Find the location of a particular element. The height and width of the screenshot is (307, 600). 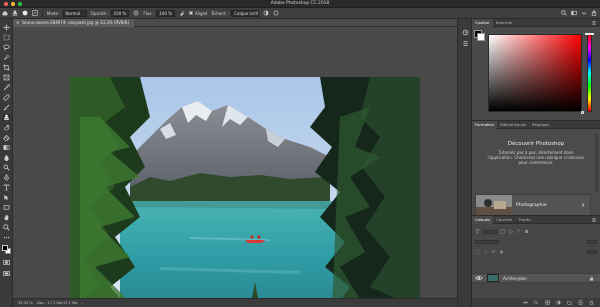

hue-slider-handle is located at coordinates (589, 34).